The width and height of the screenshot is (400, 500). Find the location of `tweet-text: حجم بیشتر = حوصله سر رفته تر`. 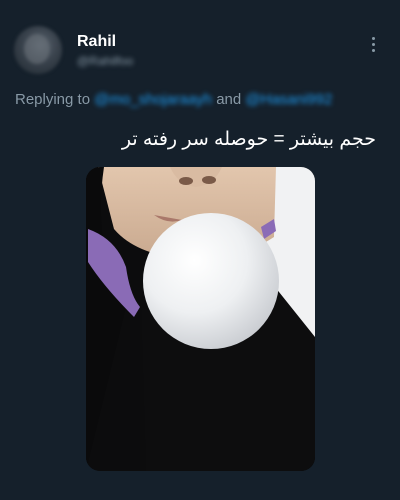

tweet-text: حجم بیشتر = حوصله سر رفته تر is located at coordinates (248, 139).